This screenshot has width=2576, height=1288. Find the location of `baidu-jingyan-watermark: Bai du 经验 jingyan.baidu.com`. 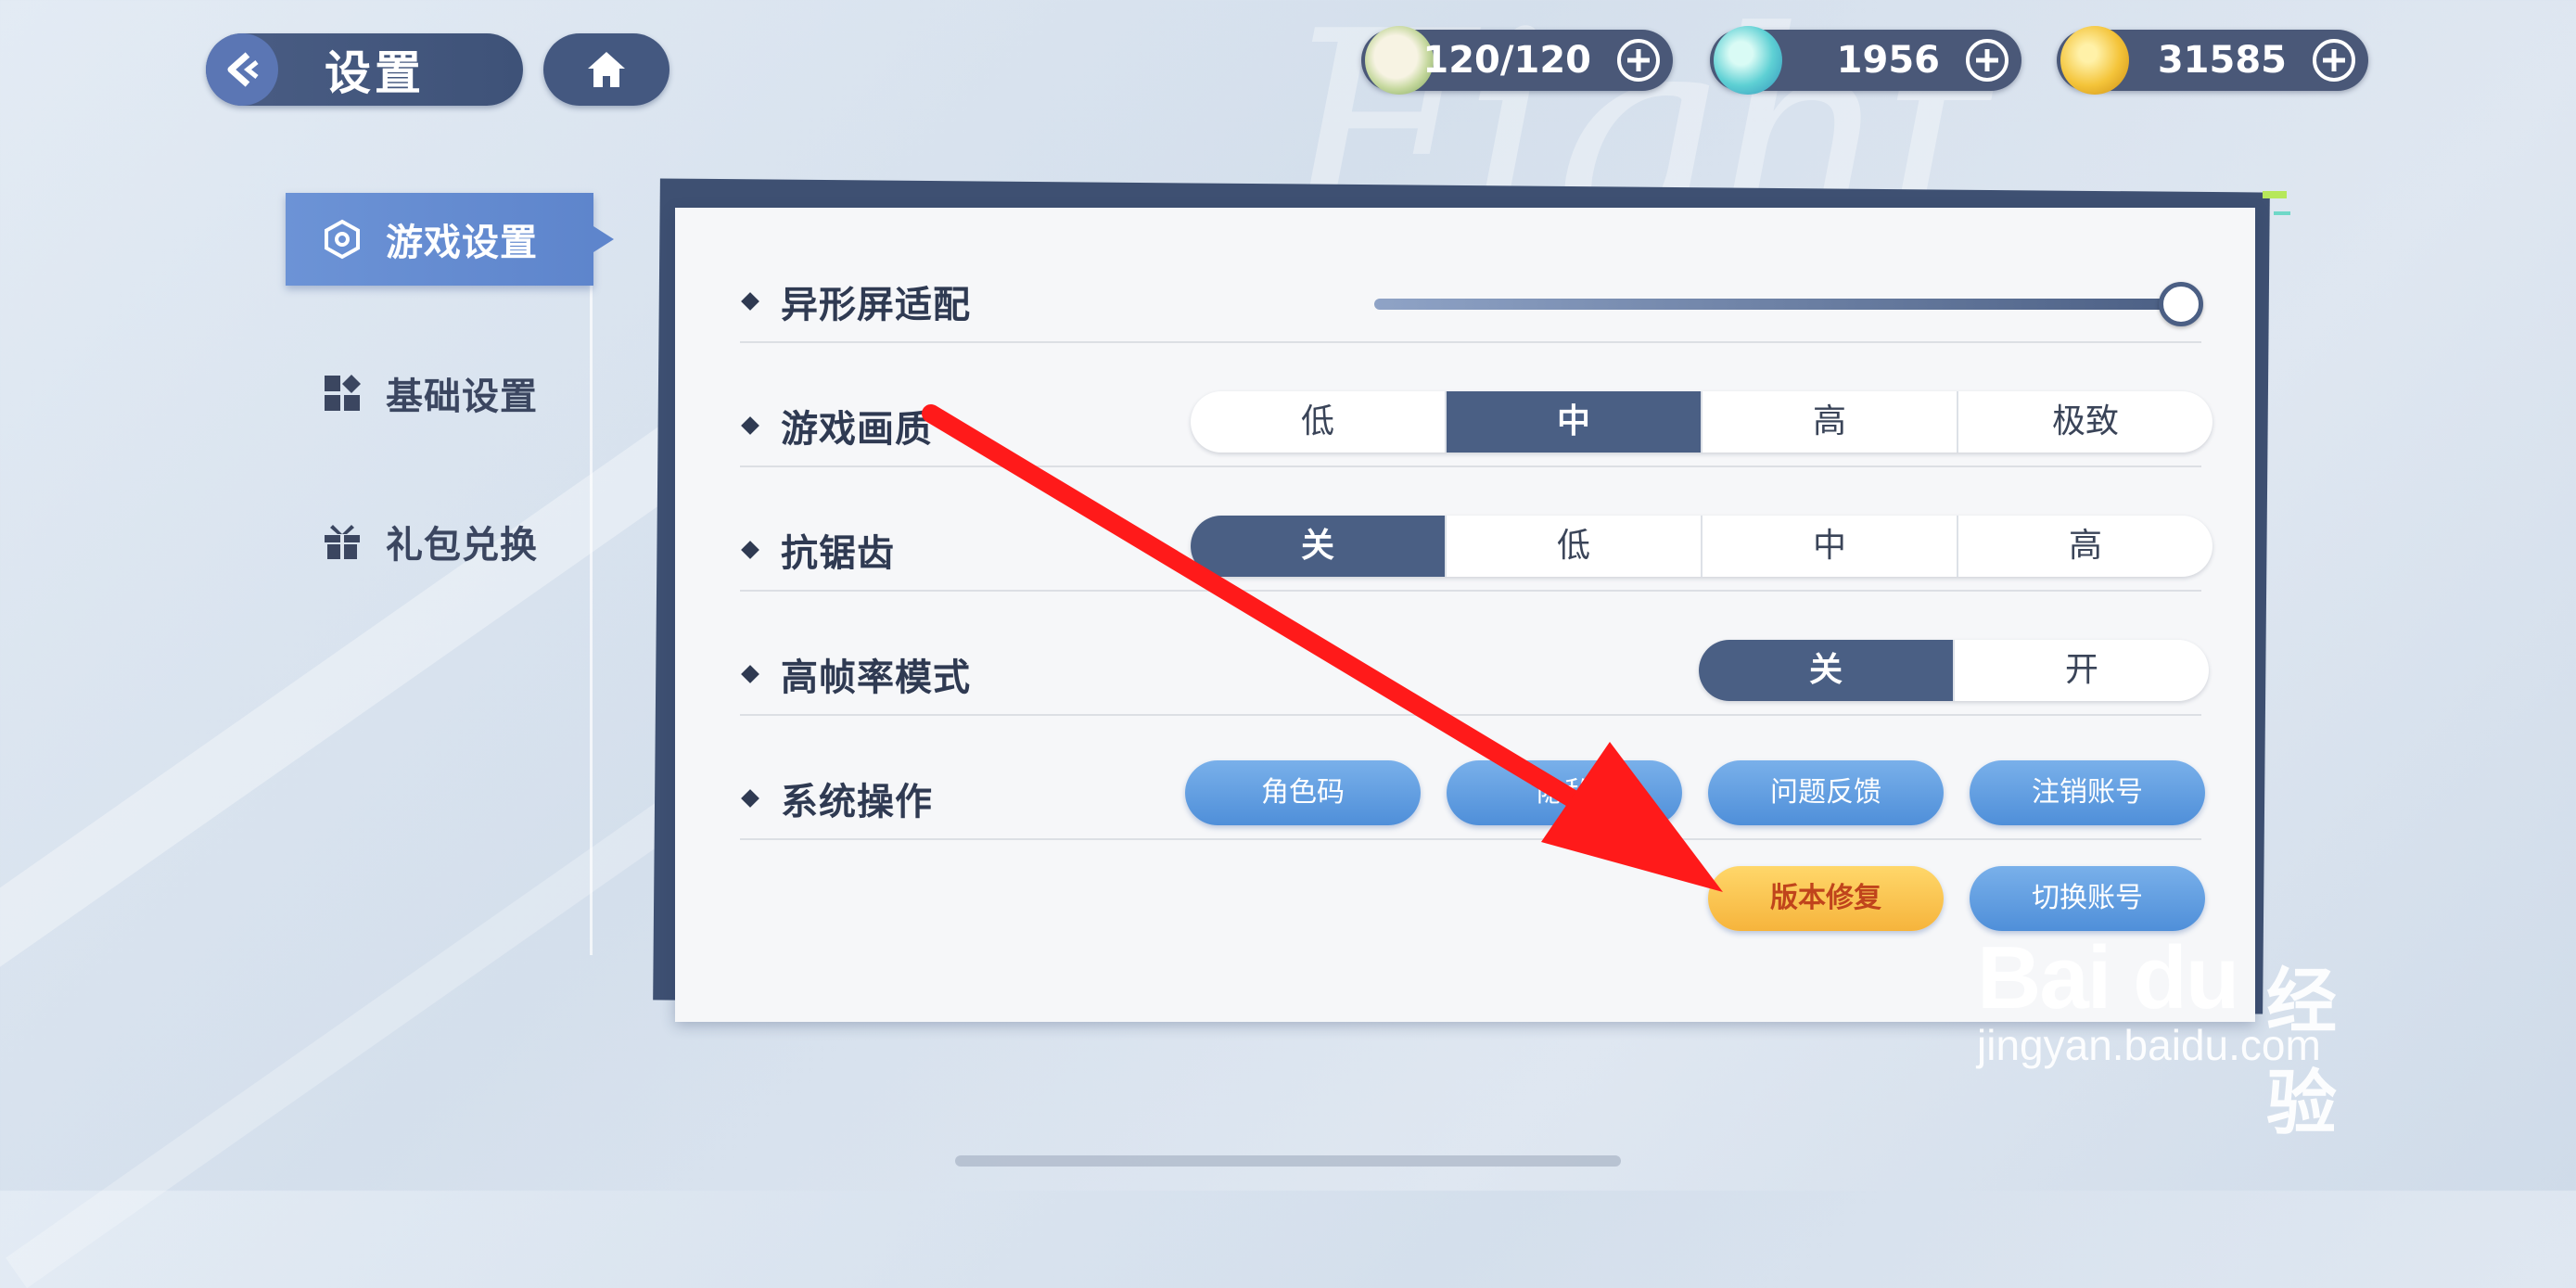

baidu-jingyan-watermark: Bai du 经验 jingyan.baidu.com is located at coordinates (2157, 1035).